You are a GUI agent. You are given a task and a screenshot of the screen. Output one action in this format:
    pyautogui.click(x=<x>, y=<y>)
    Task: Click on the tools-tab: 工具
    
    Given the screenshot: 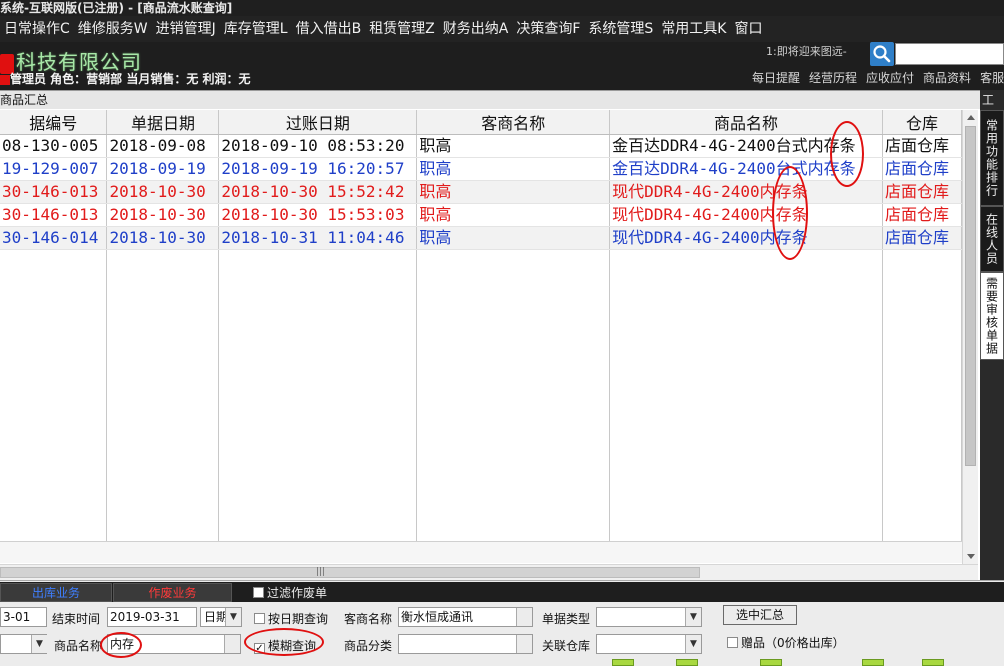 What is the action you would take?
    pyautogui.click(x=993, y=107)
    